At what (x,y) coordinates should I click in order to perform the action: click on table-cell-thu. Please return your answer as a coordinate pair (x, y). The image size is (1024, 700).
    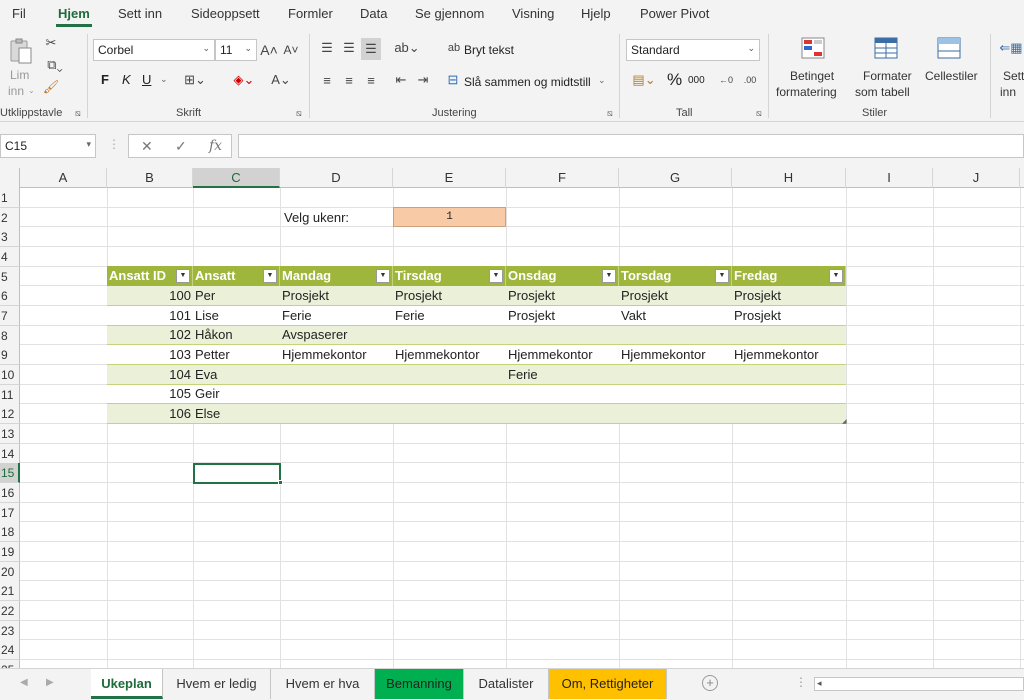
    Looking at the image, I should click on (675, 335).